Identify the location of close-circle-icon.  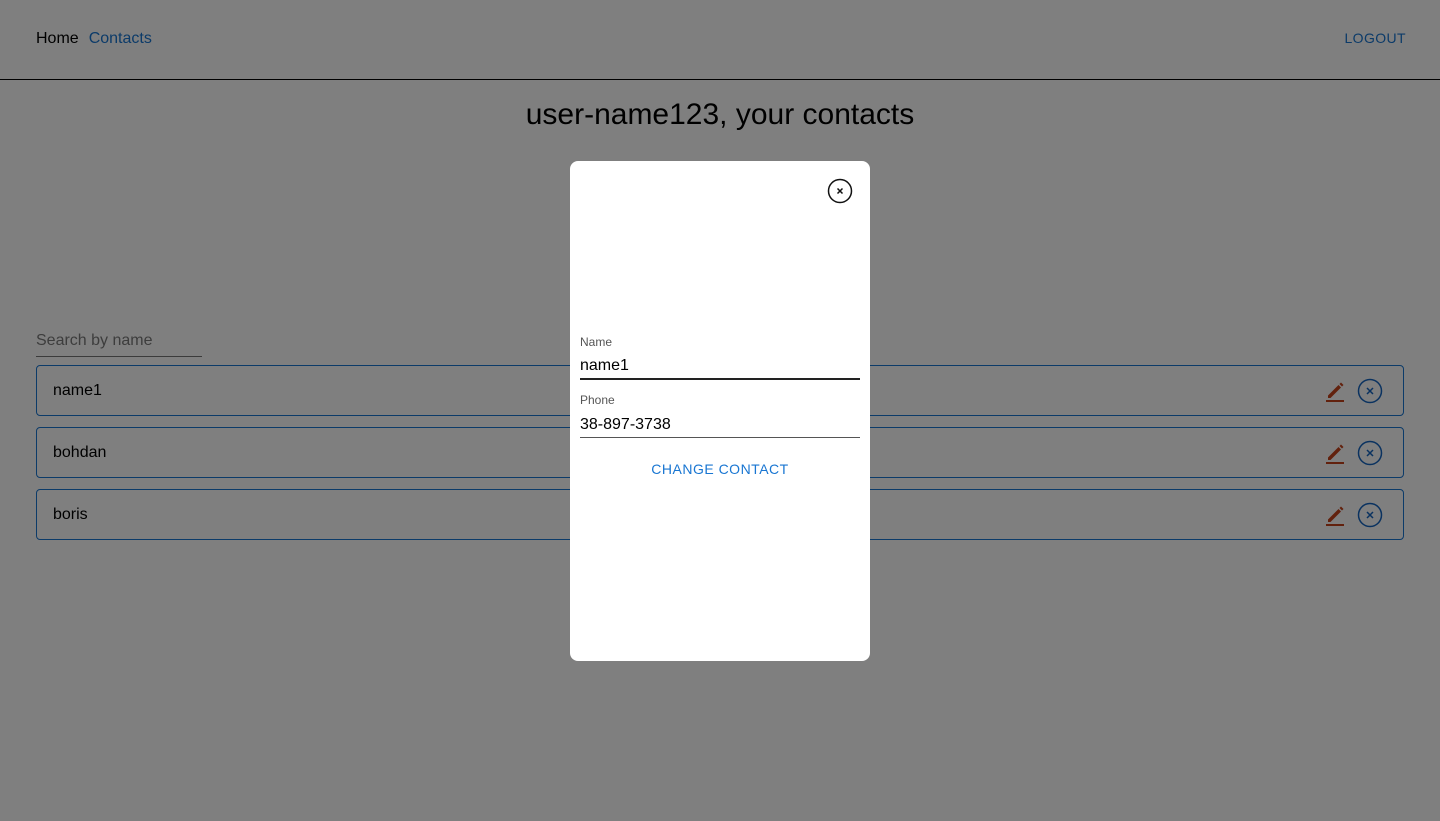
(840, 191).